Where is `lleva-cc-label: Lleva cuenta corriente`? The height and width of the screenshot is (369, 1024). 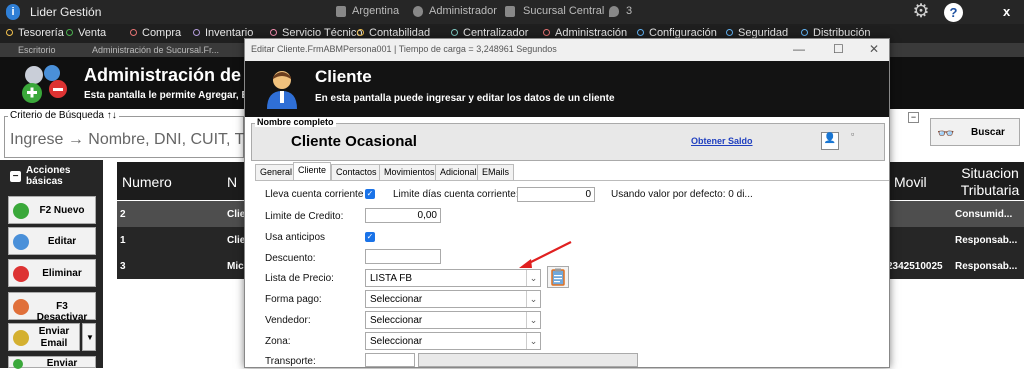
lleva-cc-label: Lleva cuenta corriente is located at coordinates (314, 194).